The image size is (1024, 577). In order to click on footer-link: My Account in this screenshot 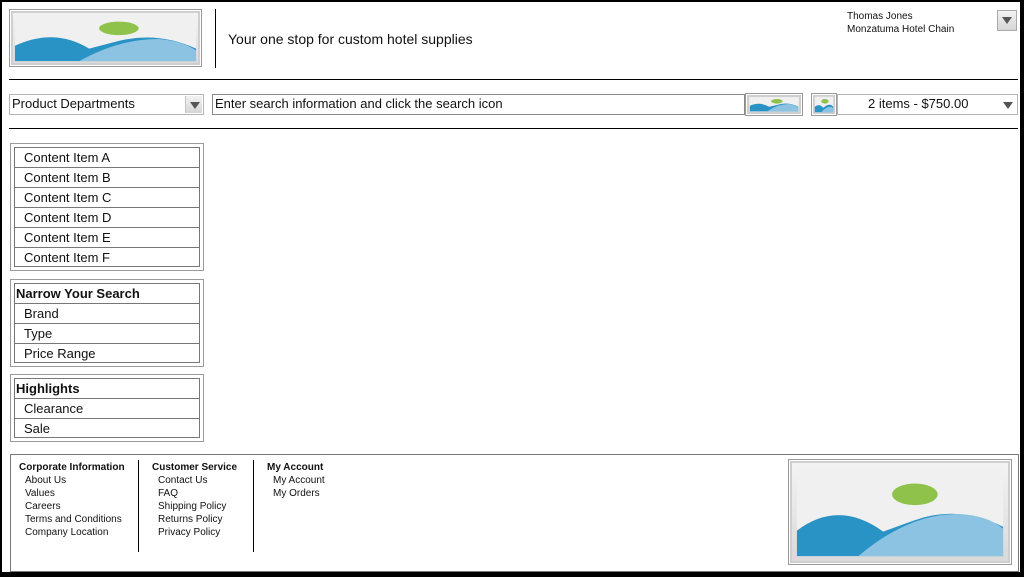, I will do `click(296, 480)`.